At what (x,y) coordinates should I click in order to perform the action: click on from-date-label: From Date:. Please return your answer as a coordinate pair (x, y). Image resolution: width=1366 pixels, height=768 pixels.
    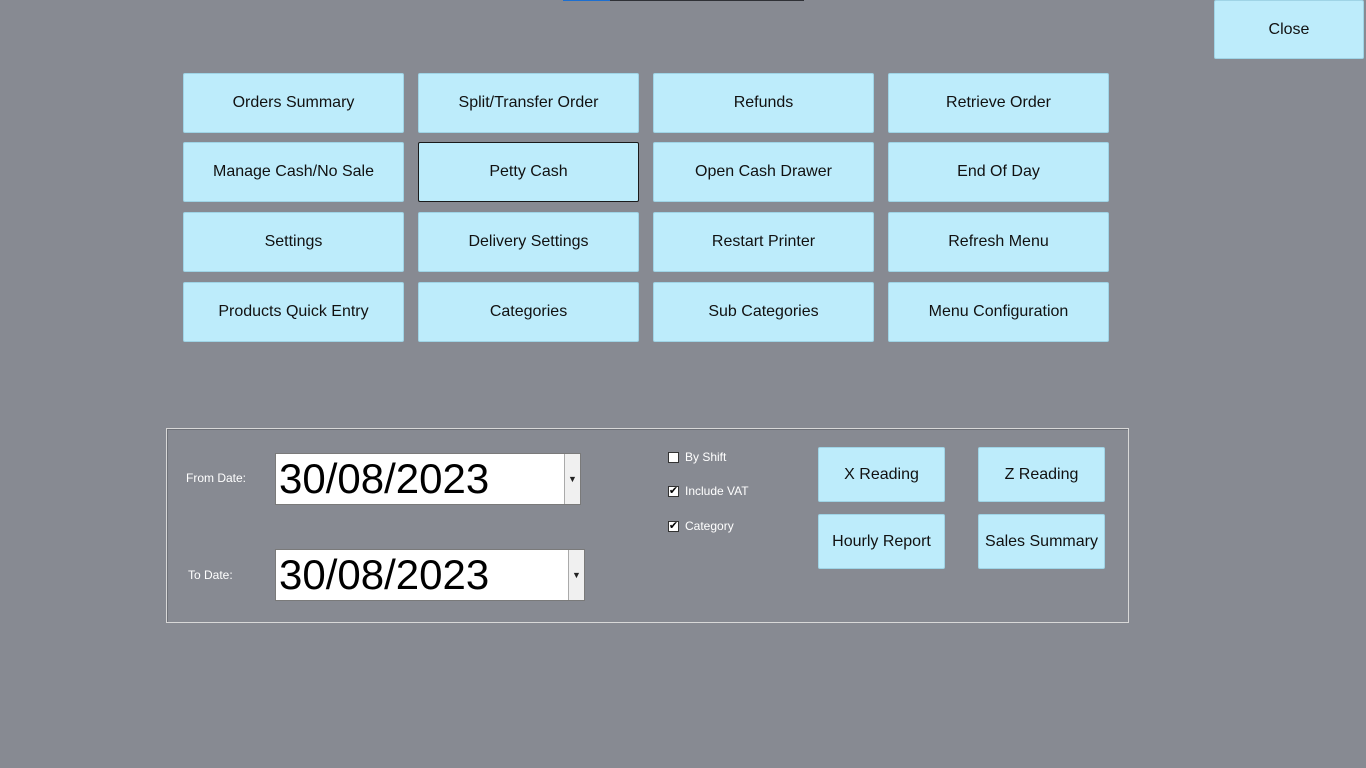
    Looking at the image, I should click on (216, 478).